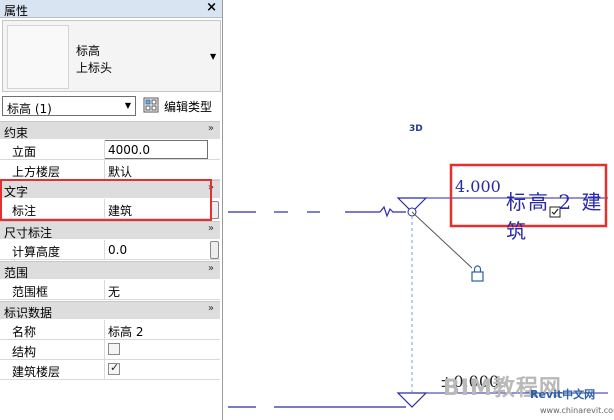  What do you see at coordinates (110, 130) in the screenshot?
I see `category-constraints: 约束 »` at bounding box center [110, 130].